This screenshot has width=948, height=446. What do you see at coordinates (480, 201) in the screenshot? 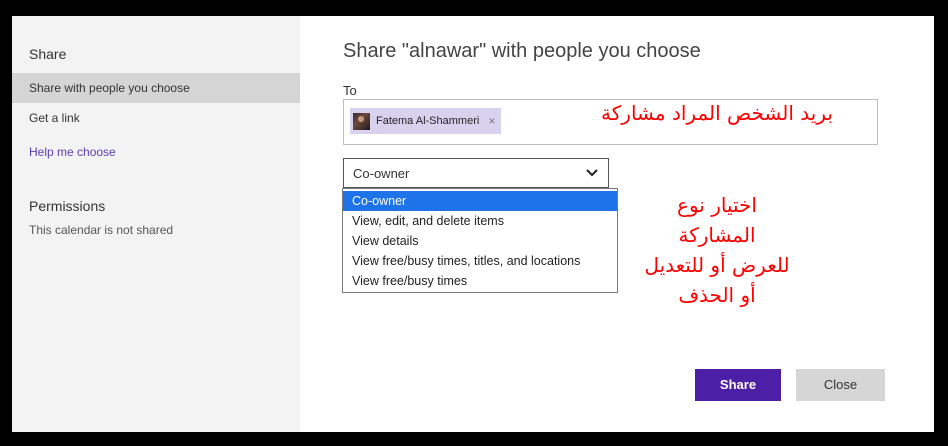
I see `option-co-owner: Co-owner` at bounding box center [480, 201].